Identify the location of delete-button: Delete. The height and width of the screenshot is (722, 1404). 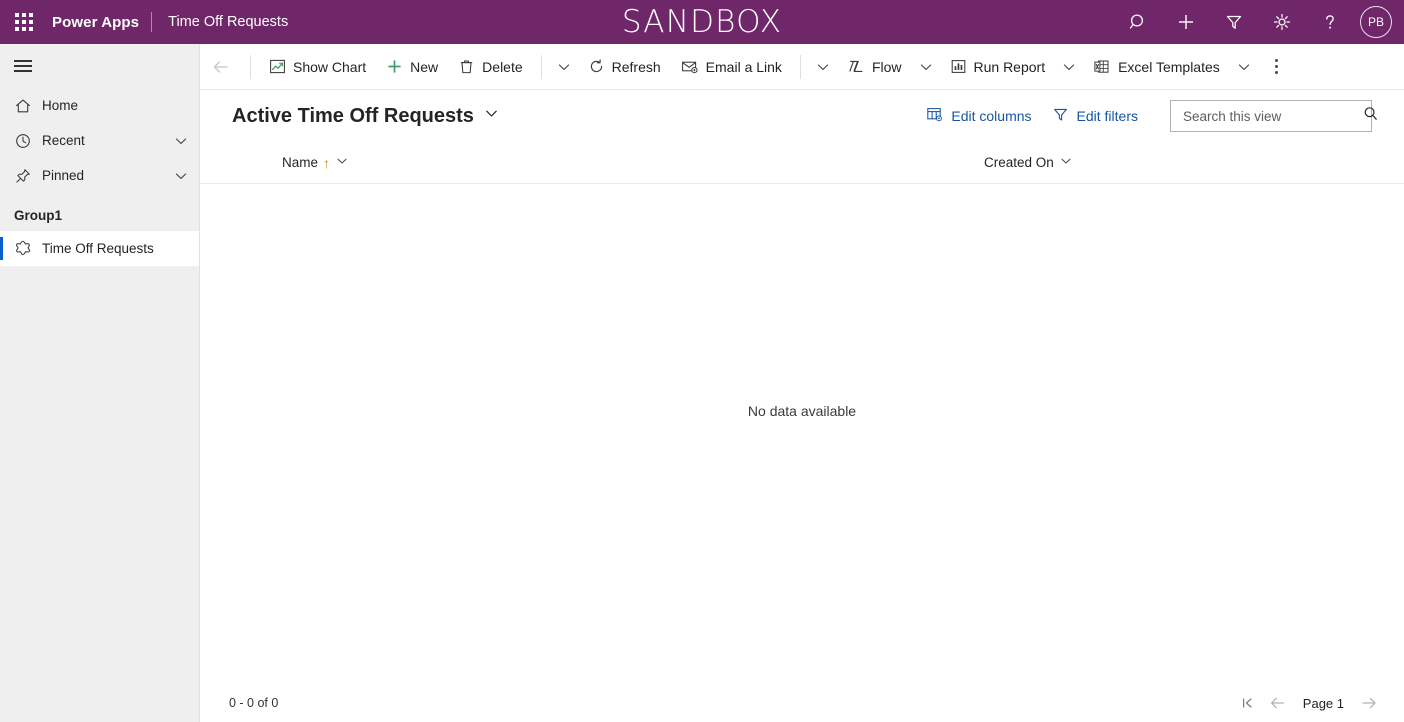
(490, 67).